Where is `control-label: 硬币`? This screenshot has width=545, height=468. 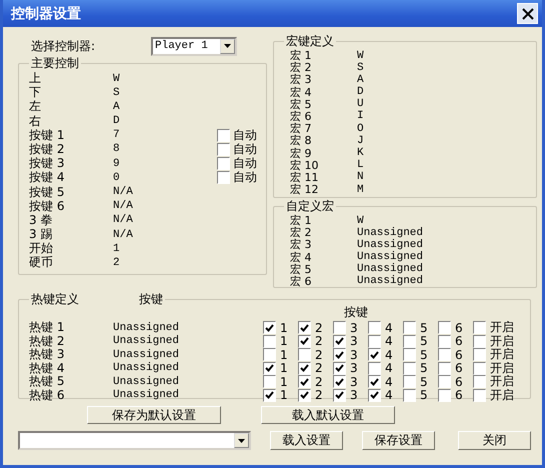 control-label: 硬币 is located at coordinates (41, 263).